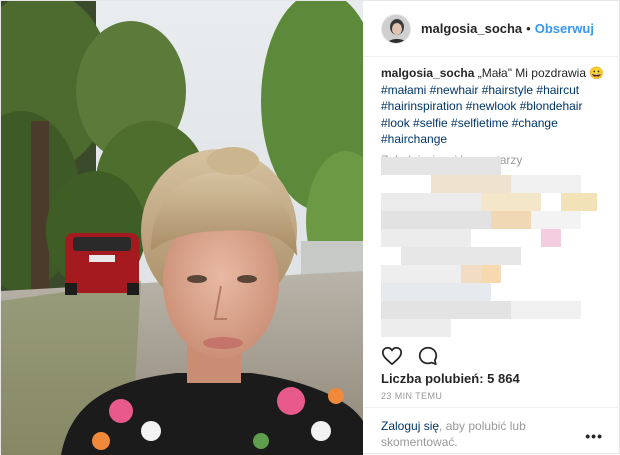 The width and height of the screenshot is (620, 455). I want to click on header-username: malgosia_socha, so click(471, 28).